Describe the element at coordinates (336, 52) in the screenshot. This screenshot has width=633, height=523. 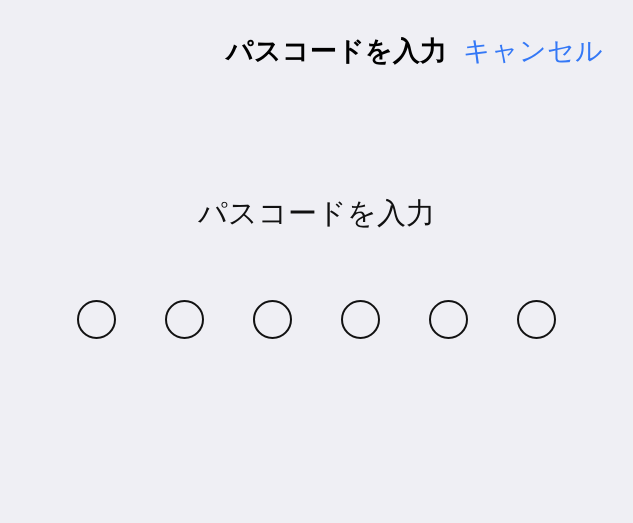
I see `screen-title: パスコードを入力` at that location.